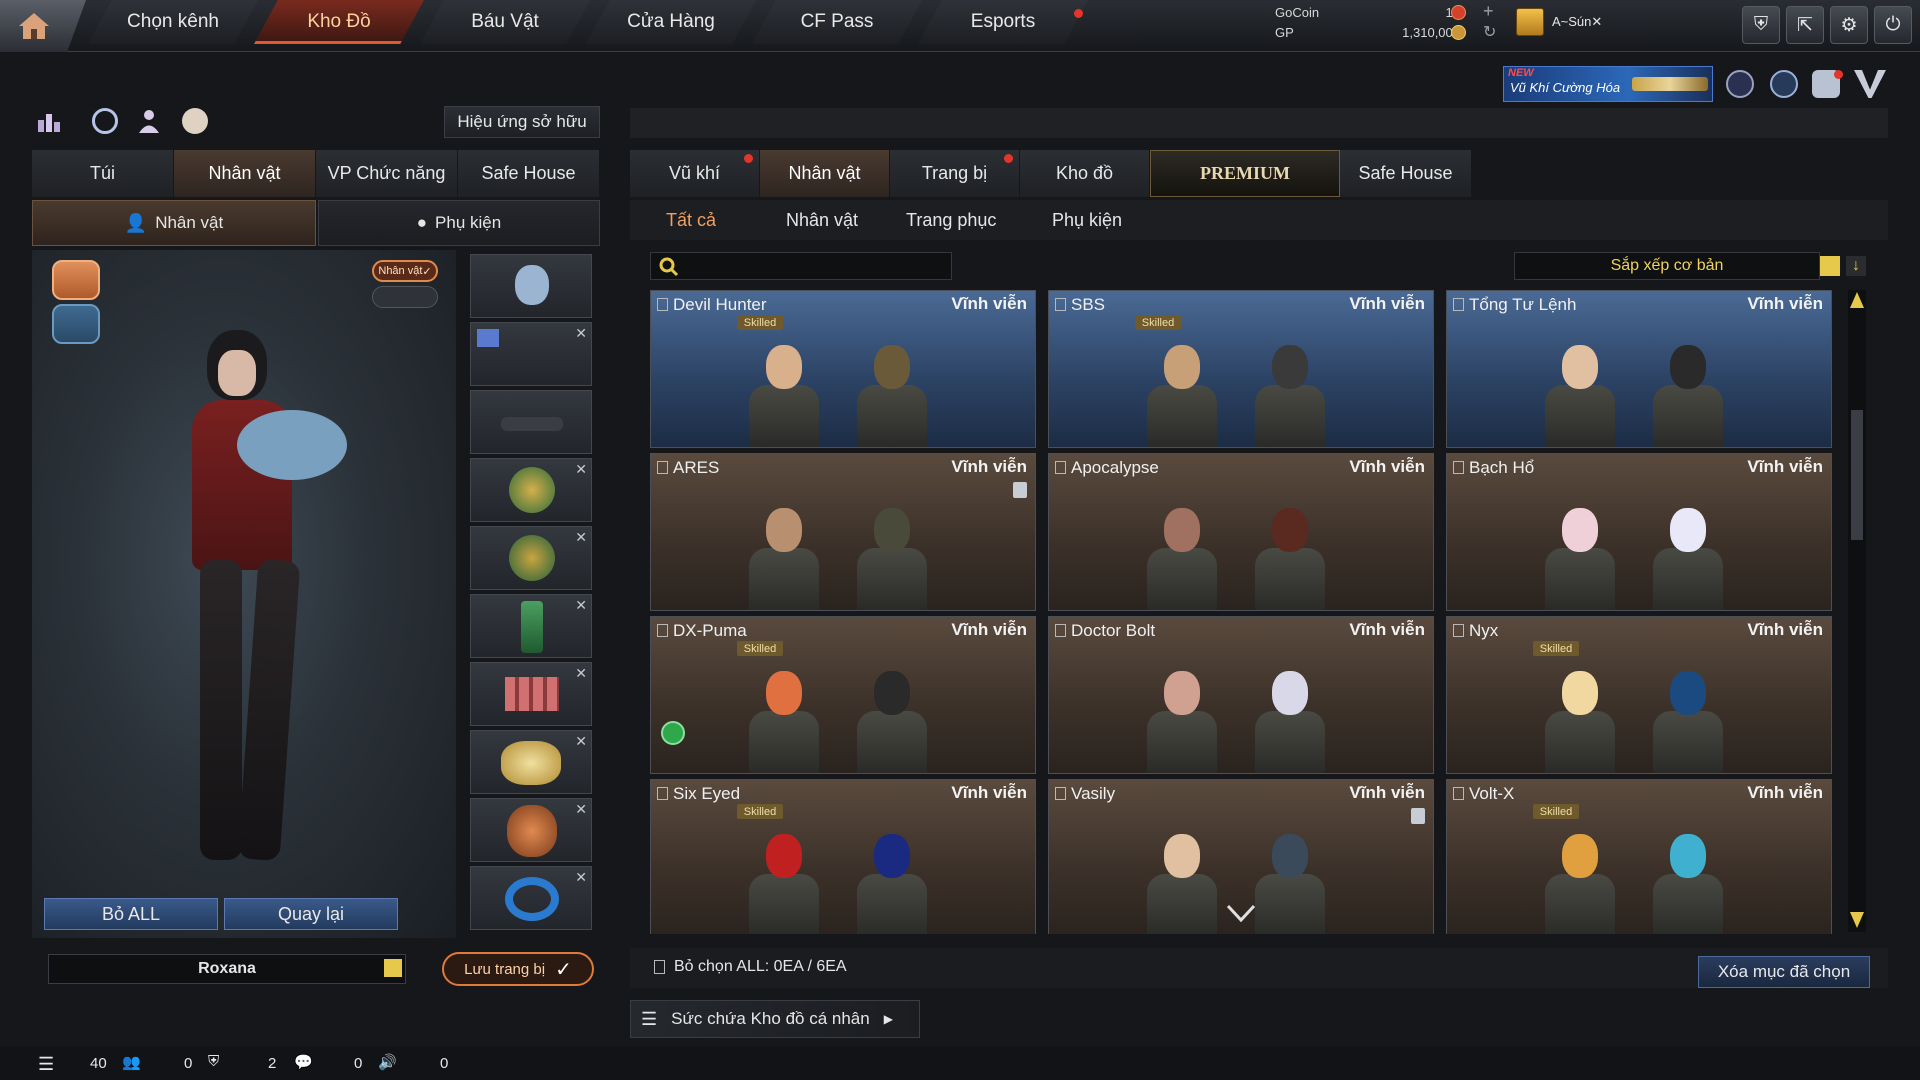 The width and height of the screenshot is (1920, 1080). I want to click on chevron-down-icon, so click(1241, 914).